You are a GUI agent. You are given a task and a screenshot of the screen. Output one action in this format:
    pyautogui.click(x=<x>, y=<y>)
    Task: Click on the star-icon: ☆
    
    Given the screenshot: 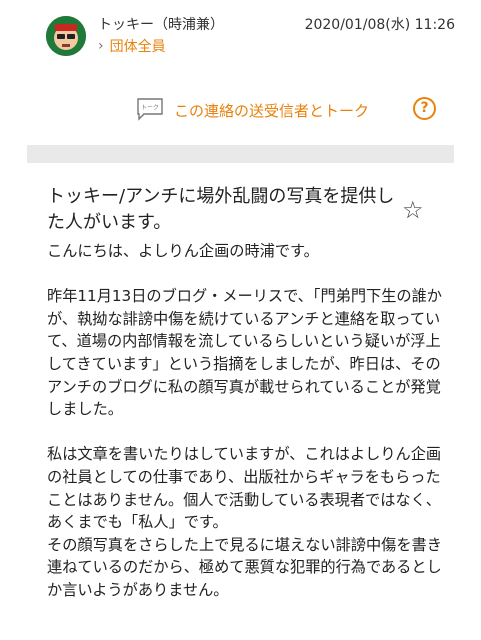 What is the action you would take?
    pyautogui.click(x=413, y=210)
    